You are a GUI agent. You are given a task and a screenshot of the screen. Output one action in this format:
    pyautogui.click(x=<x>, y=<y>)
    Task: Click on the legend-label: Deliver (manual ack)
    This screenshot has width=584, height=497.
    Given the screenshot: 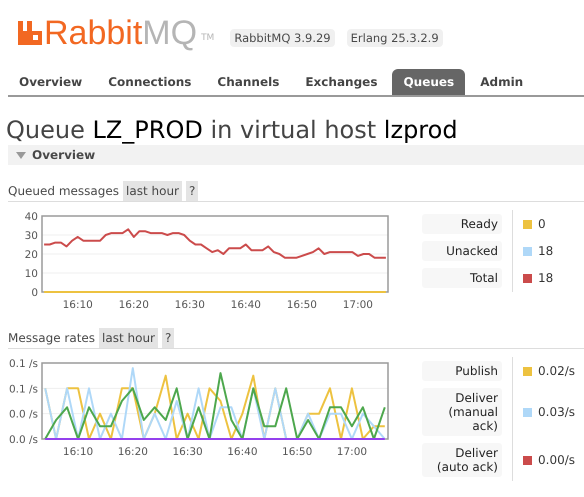 What is the action you would take?
    pyautogui.click(x=462, y=412)
    